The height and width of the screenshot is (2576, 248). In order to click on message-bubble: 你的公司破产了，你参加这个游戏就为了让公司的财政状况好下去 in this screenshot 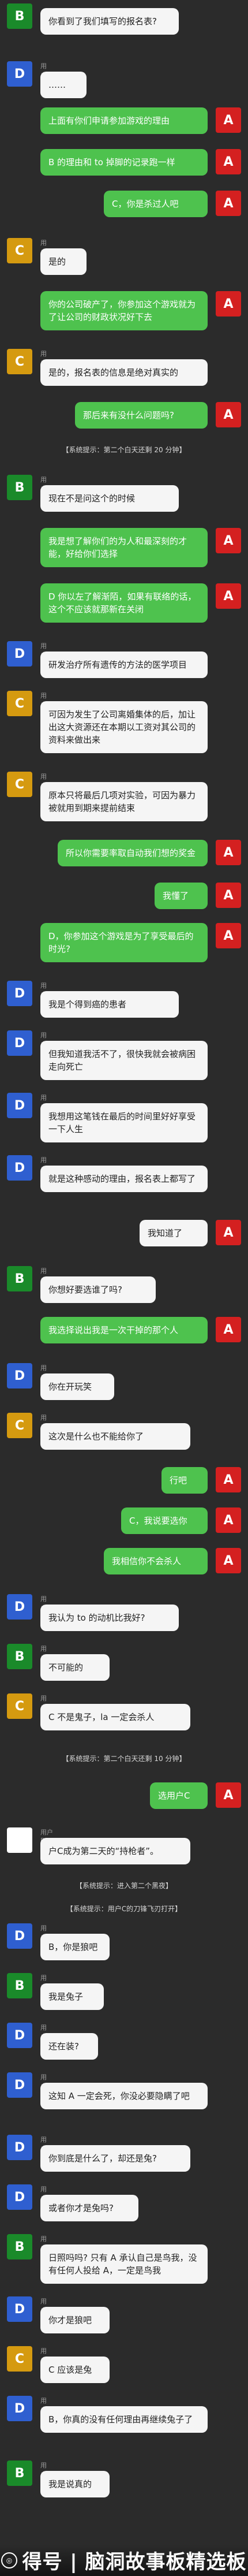, I will do `click(124, 311)`.